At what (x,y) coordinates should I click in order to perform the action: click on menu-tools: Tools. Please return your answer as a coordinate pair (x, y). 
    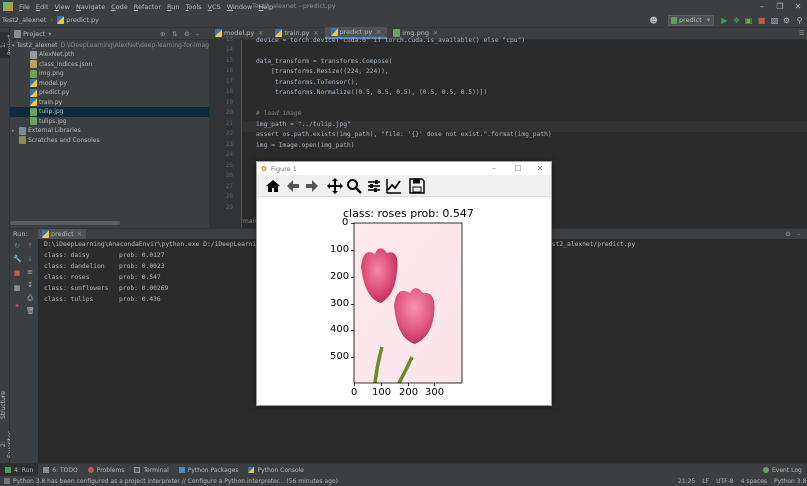
    Looking at the image, I should click on (194, 7).